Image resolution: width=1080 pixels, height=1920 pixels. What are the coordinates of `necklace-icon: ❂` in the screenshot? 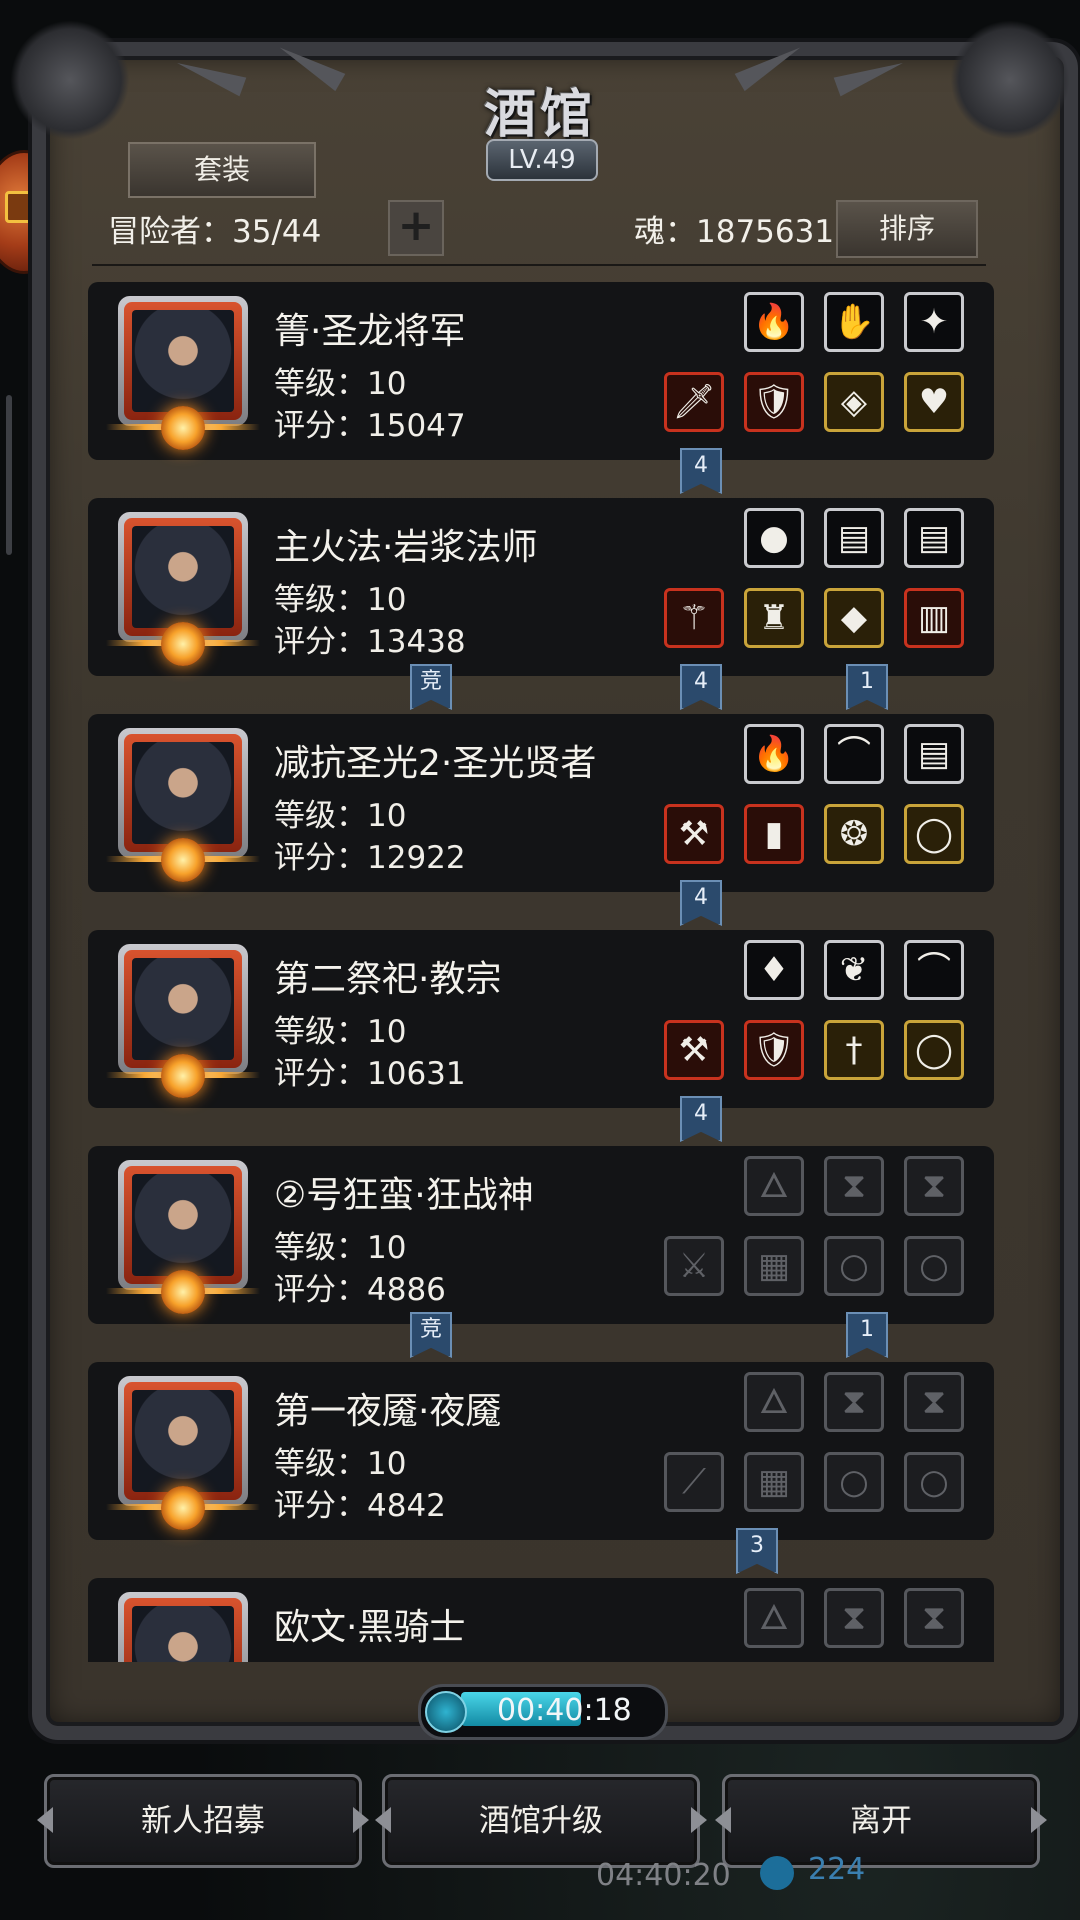 It's located at (854, 834).